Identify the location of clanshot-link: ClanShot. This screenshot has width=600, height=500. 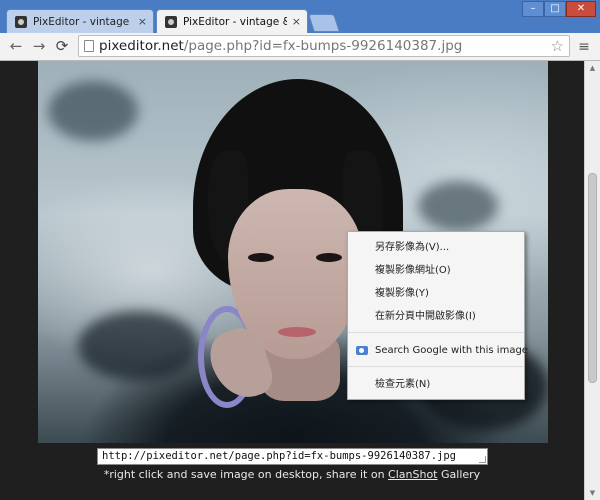
(412, 474).